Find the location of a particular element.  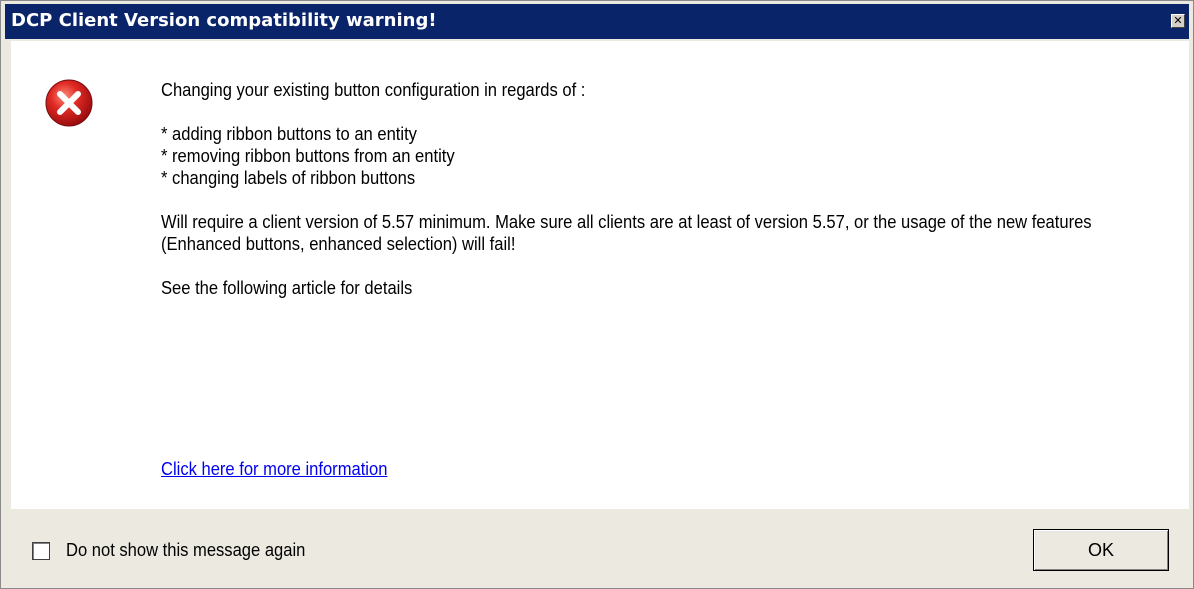

close-button: ✕ is located at coordinates (1178, 21).